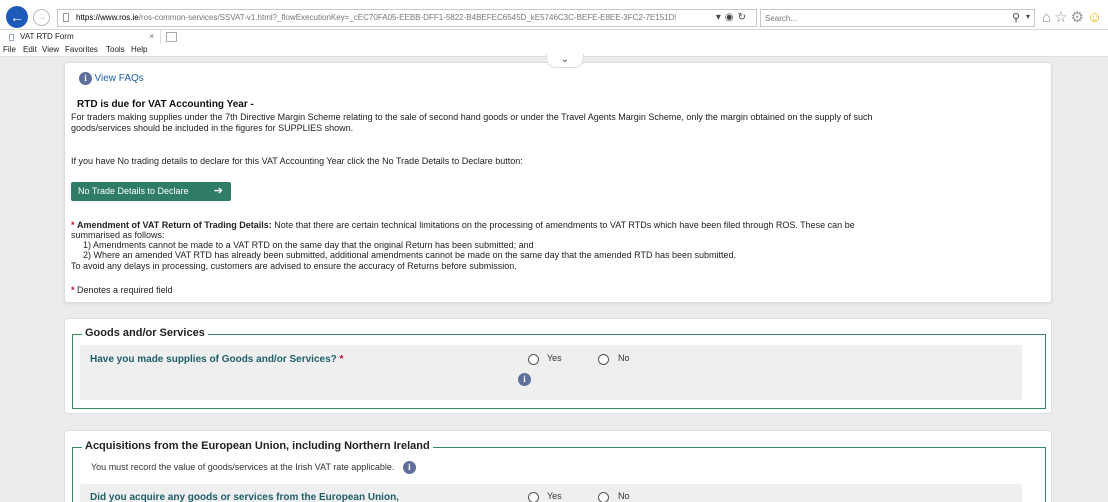 This screenshot has height=502, width=1108. What do you see at coordinates (1096, 17) in the screenshot?
I see `feedback-smiley-icon: ☺` at bounding box center [1096, 17].